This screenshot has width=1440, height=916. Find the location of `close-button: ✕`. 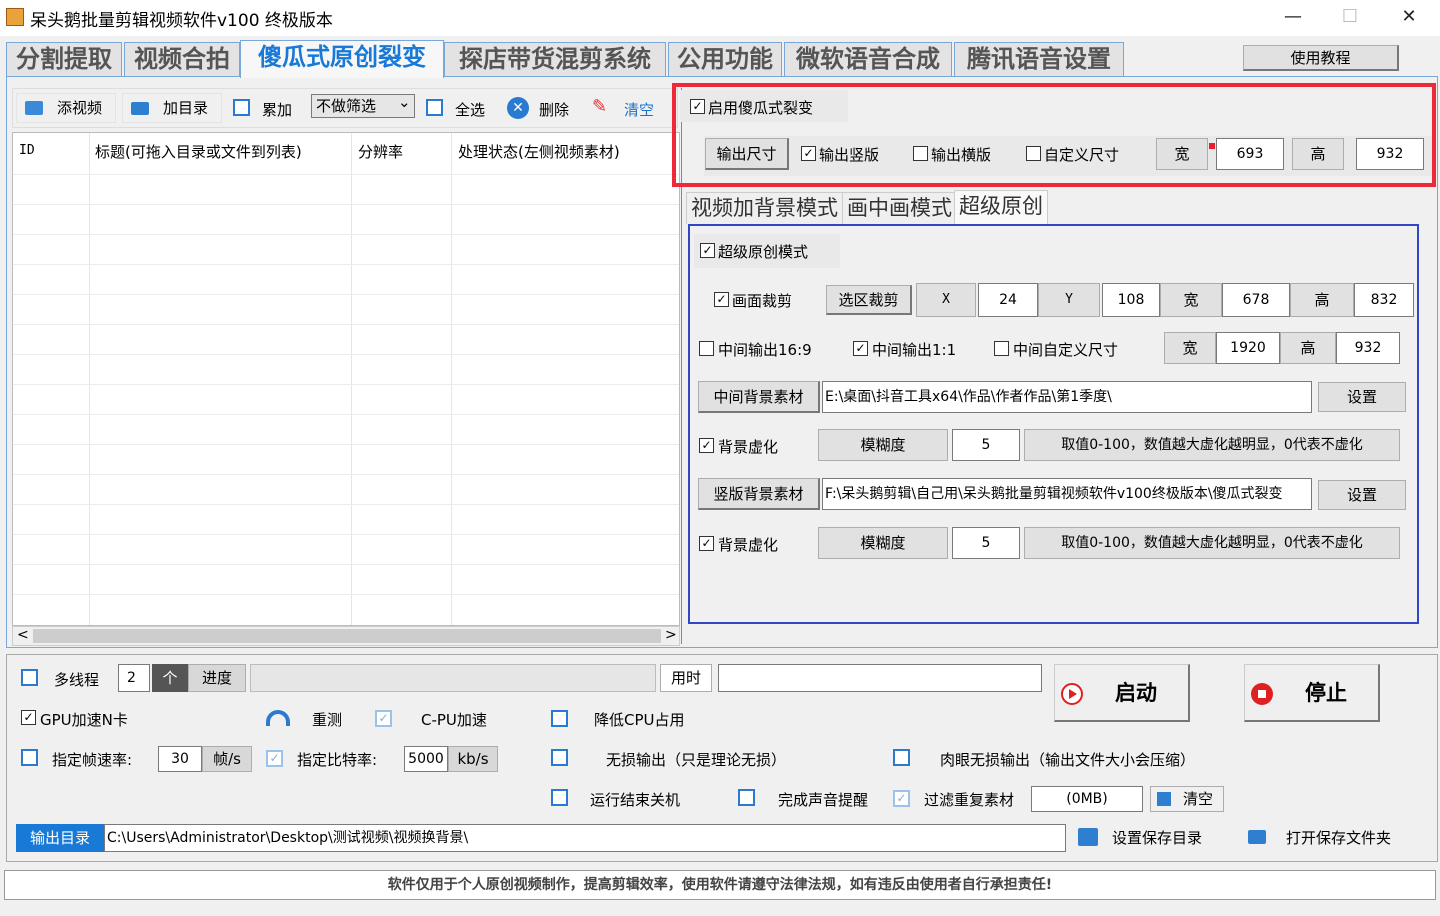

close-button: ✕ is located at coordinates (1409, 18).